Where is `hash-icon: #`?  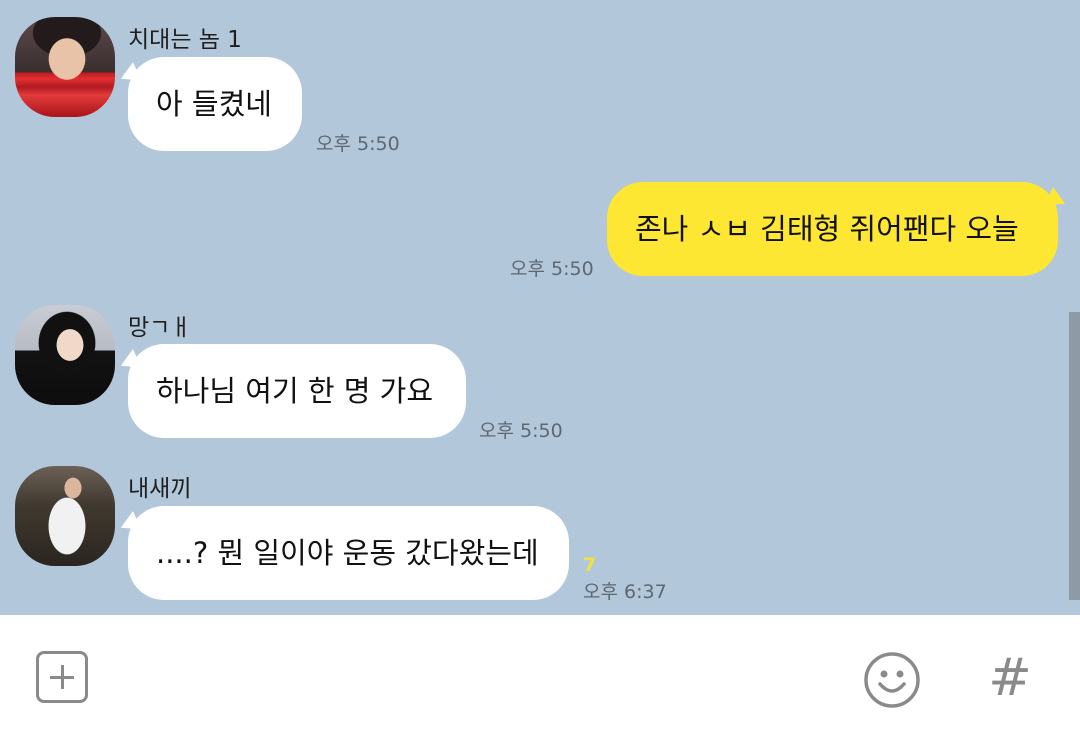 hash-icon: # is located at coordinates (1010, 678).